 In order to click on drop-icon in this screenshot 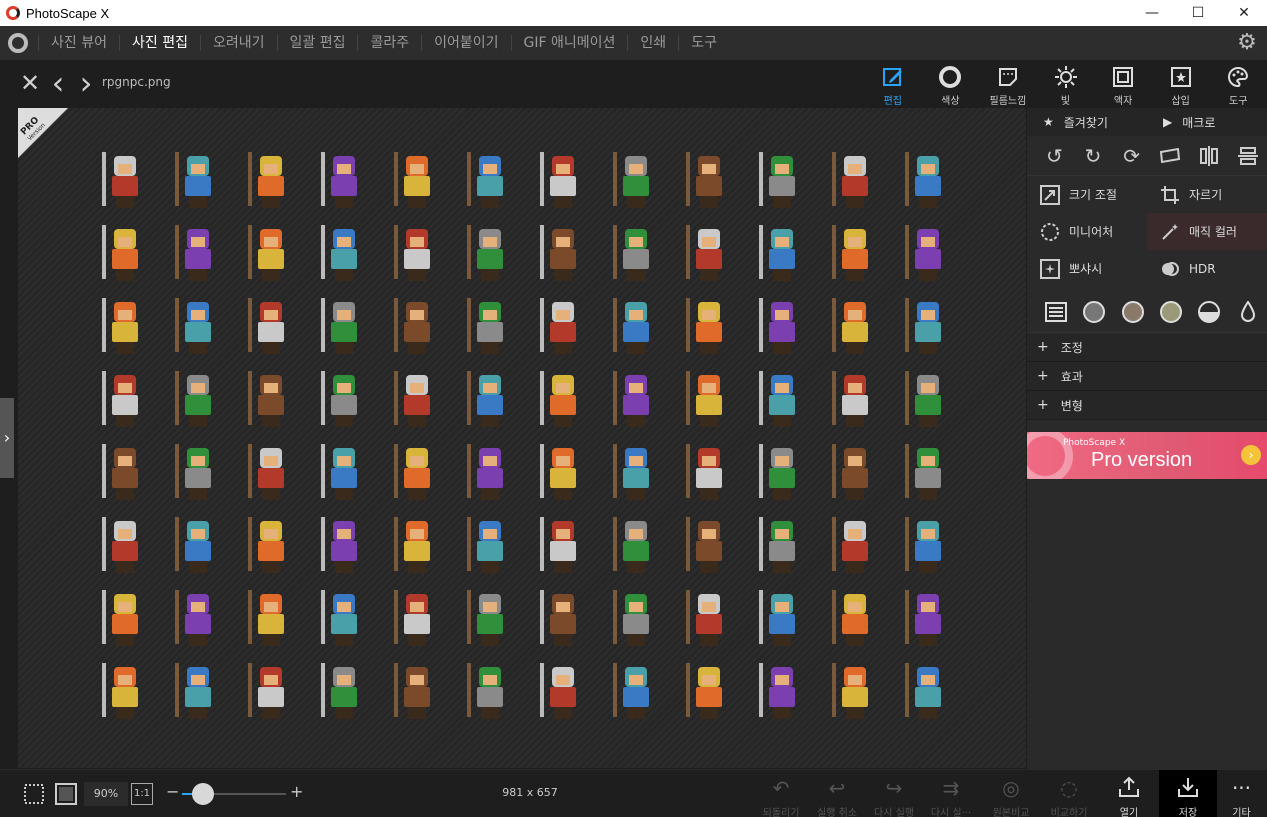, I will do `click(1248, 312)`.